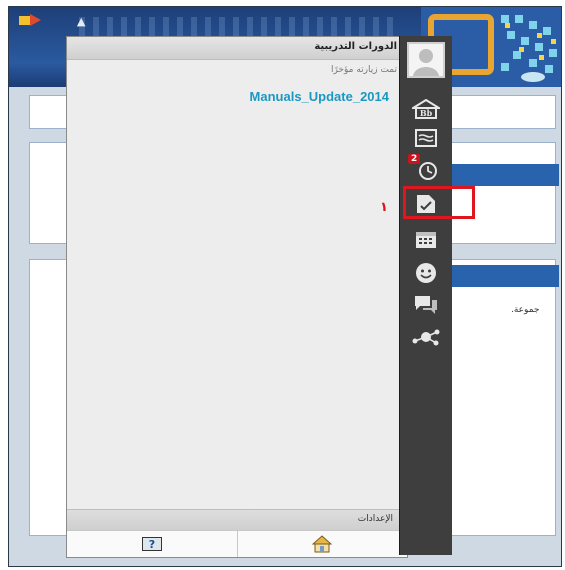 The image size is (565, 570). I want to click on calendar-icon, so click(426, 240).